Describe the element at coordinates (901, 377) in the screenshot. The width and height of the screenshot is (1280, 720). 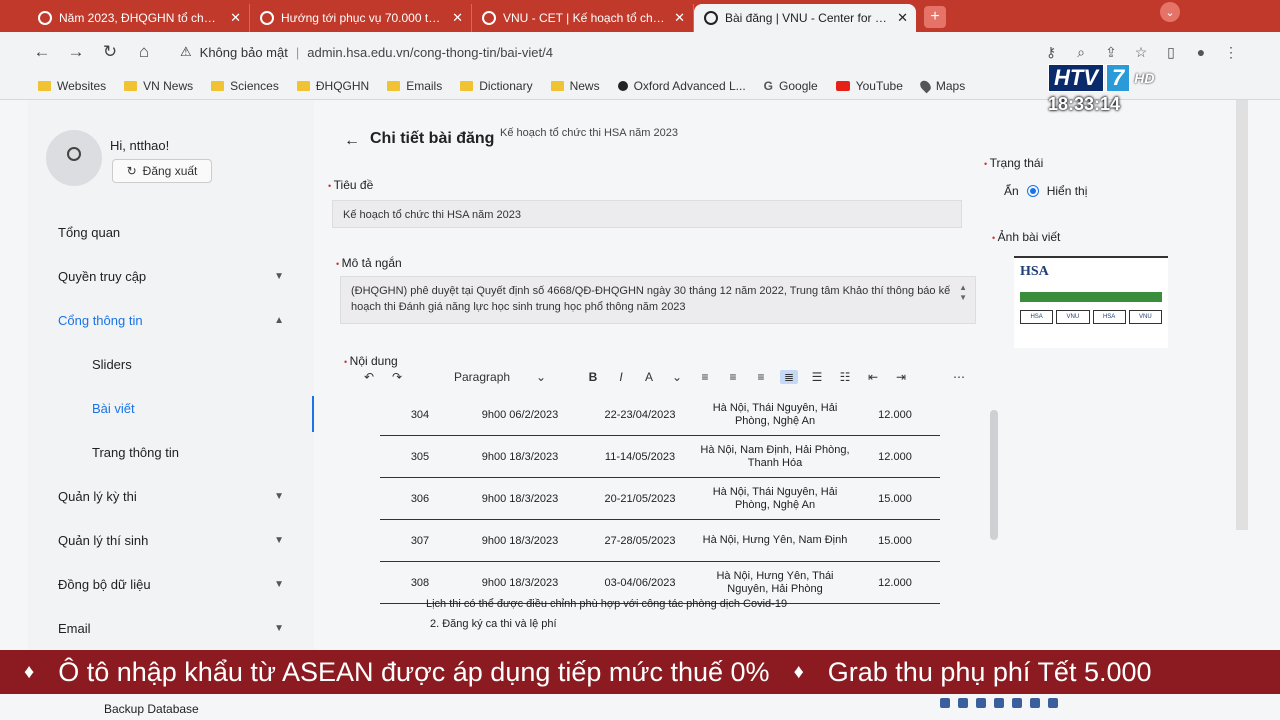
I see `indent-icon: ⇥` at that location.